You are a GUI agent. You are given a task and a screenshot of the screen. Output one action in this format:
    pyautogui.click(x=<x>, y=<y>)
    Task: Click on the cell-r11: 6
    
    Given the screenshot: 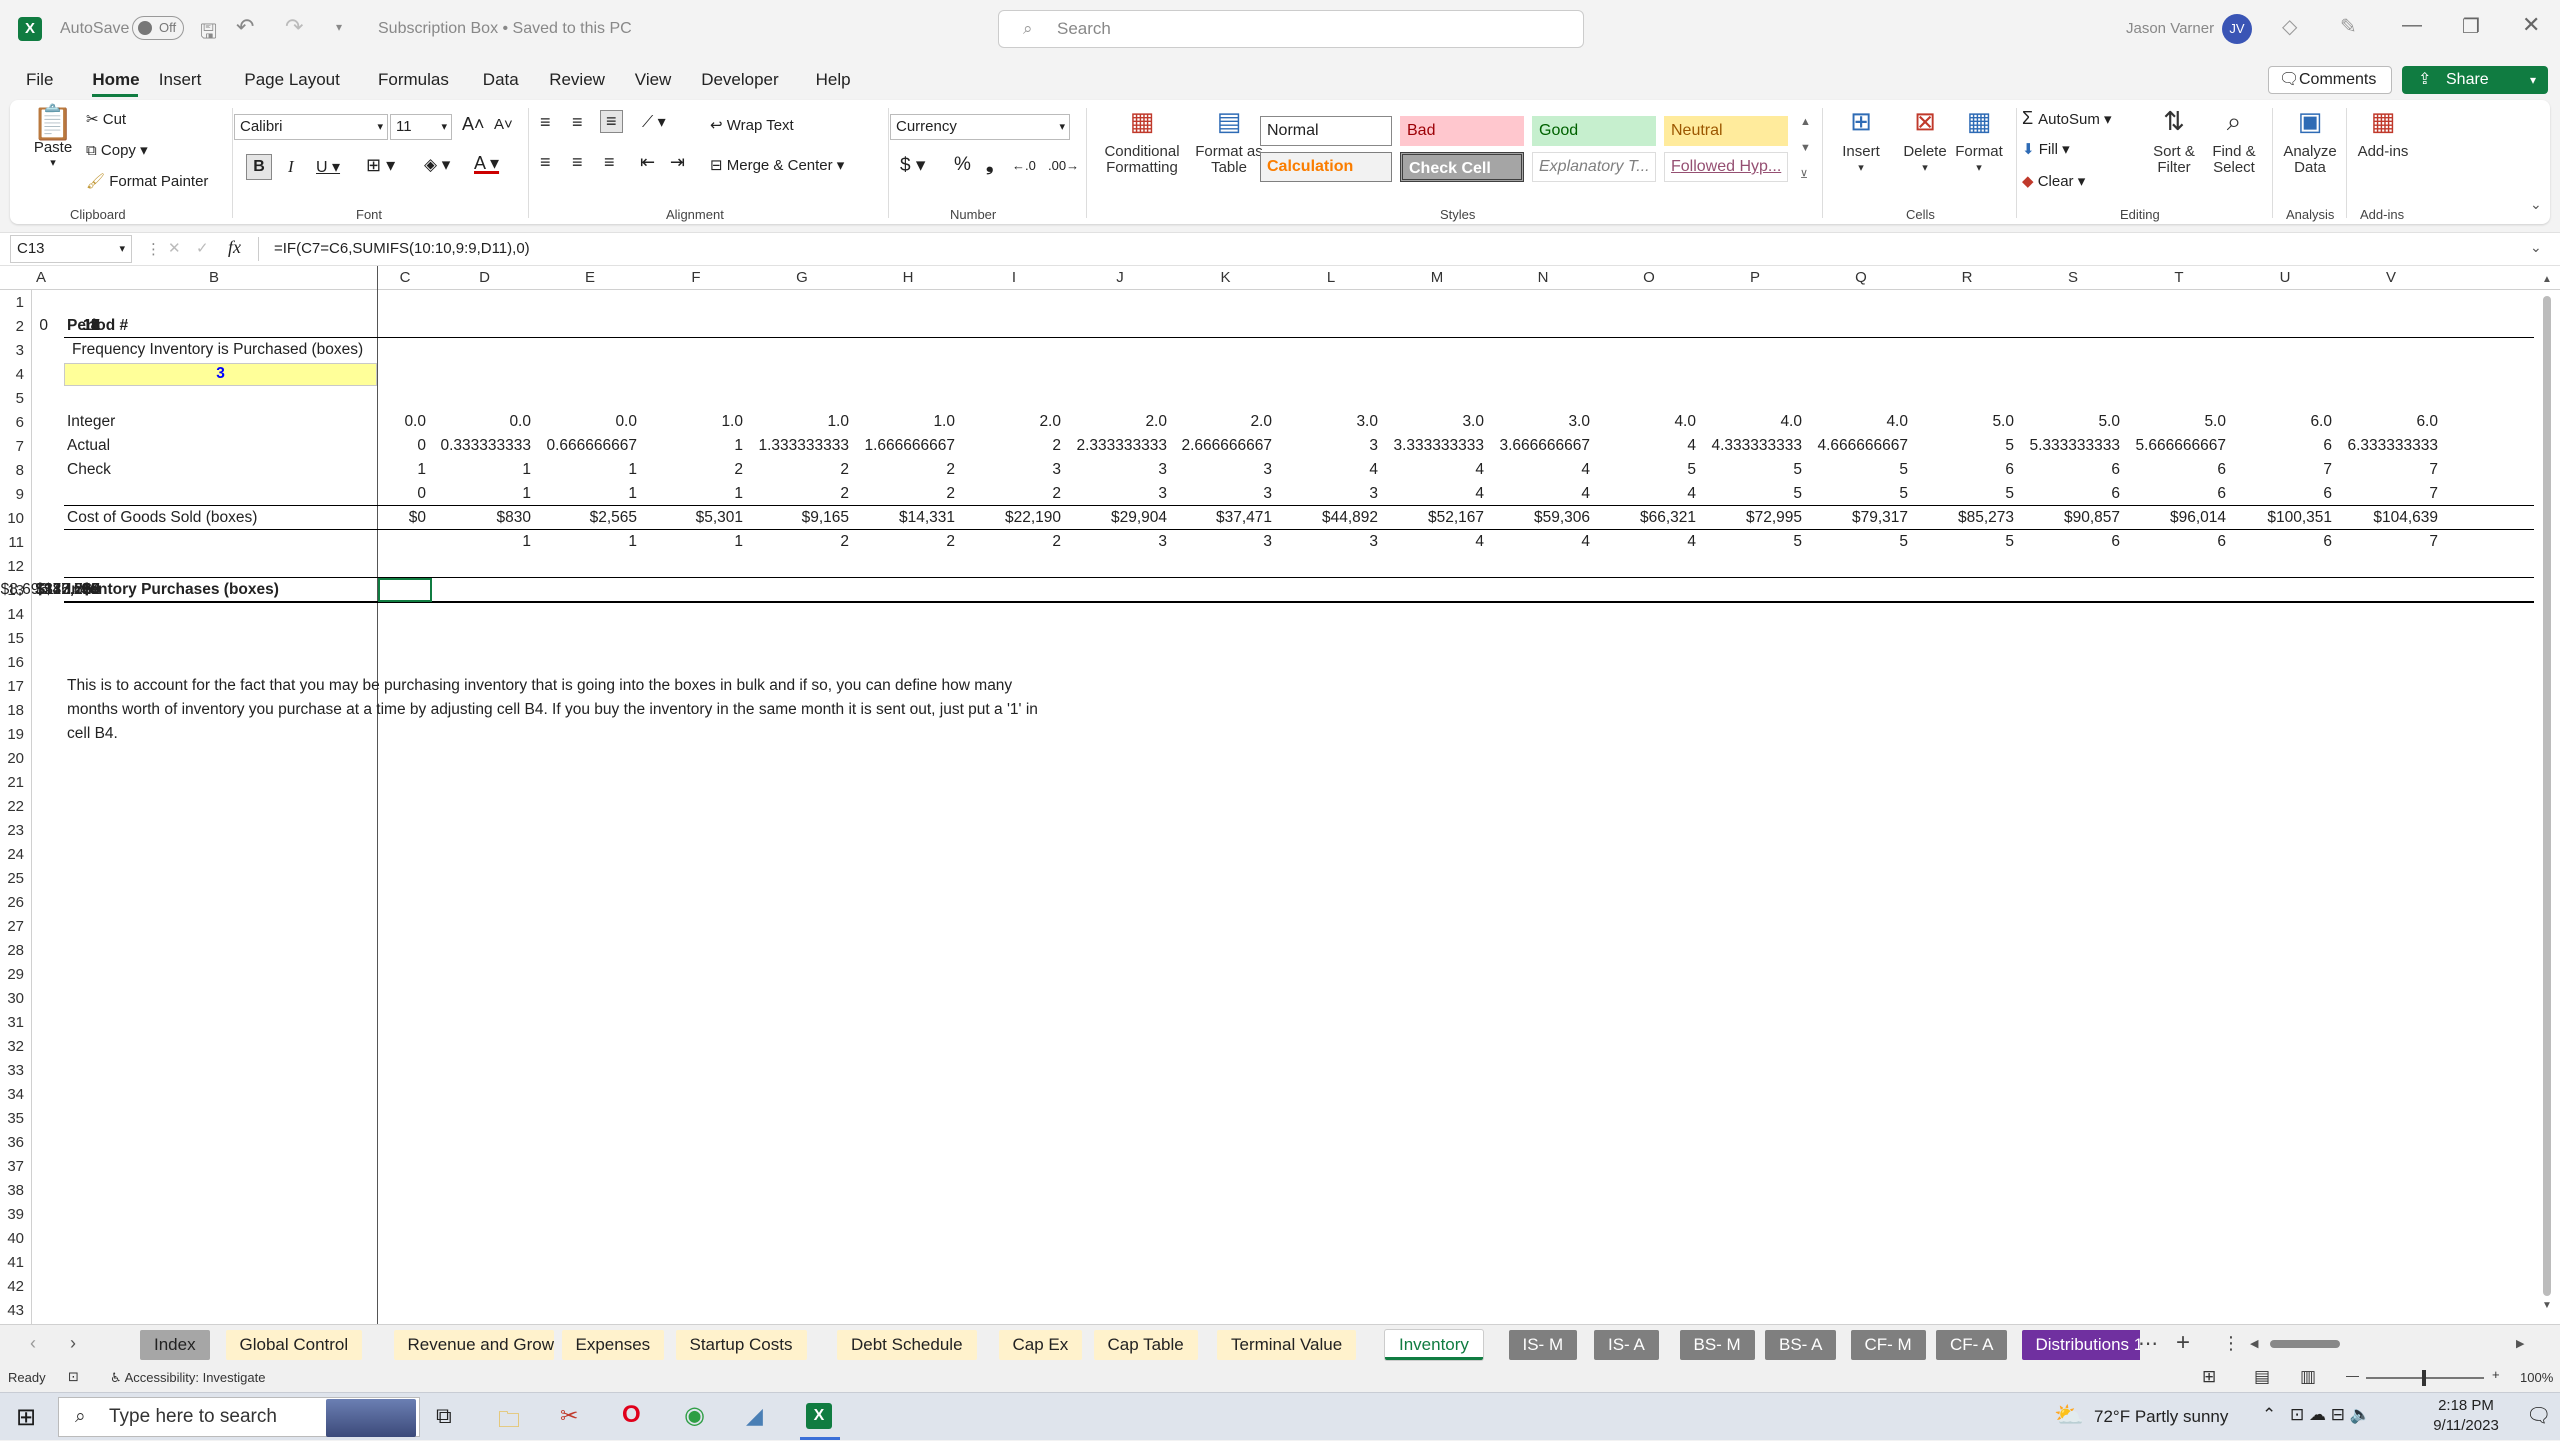 What is the action you would take?
    pyautogui.click(x=2070, y=542)
    